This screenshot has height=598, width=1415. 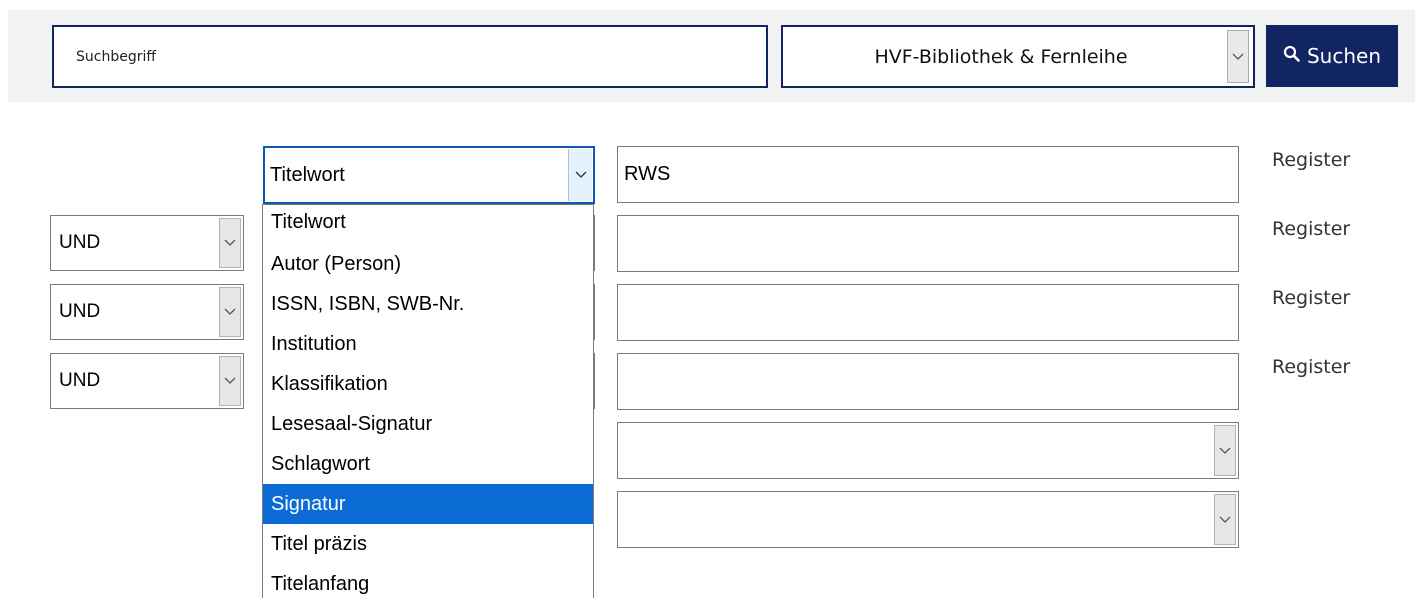 What do you see at coordinates (410, 56) in the screenshot?
I see `search-input` at bounding box center [410, 56].